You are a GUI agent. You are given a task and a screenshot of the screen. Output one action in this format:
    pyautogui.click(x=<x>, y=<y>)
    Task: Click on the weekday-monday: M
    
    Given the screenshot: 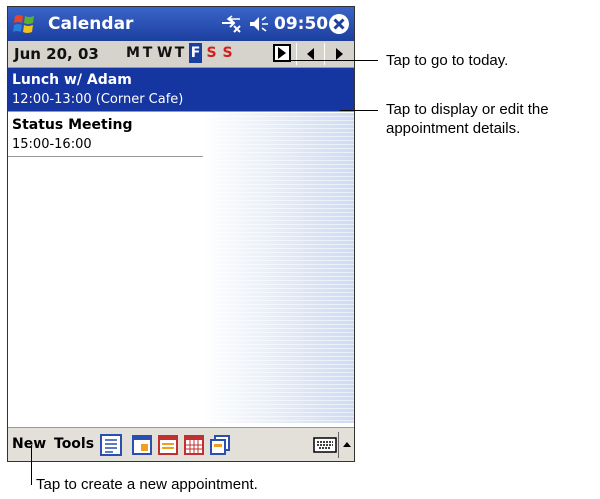 What is the action you would take?
    pyautogui.click(x=133, y=53)
    